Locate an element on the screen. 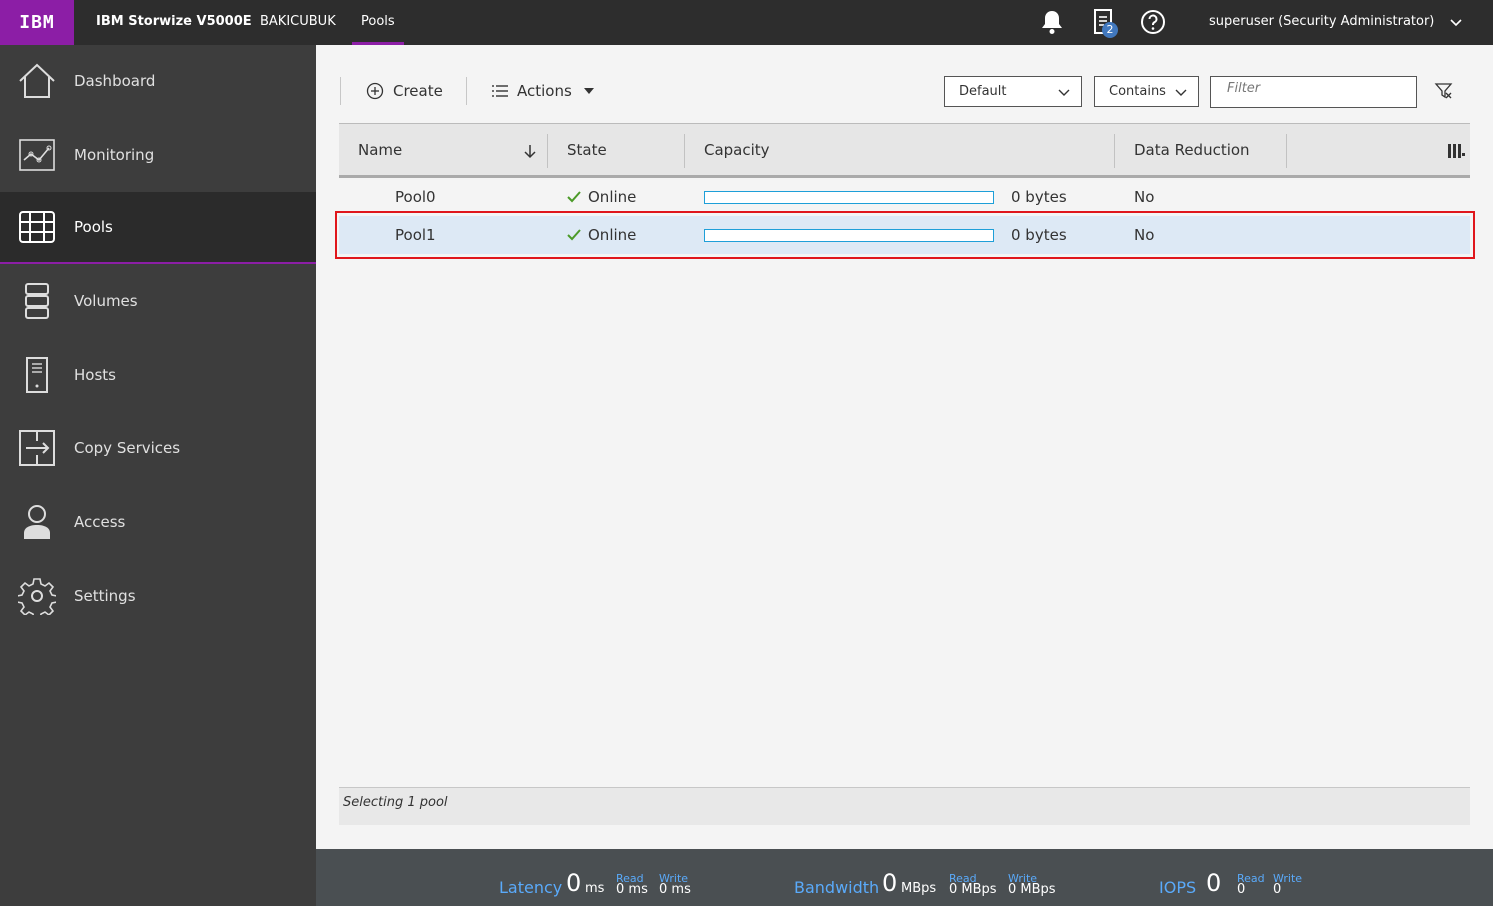 The height and width of the screenshot is (906, 1493). table-row: Pool0 Online 0 bytes No is located at coordinates (904, 197).